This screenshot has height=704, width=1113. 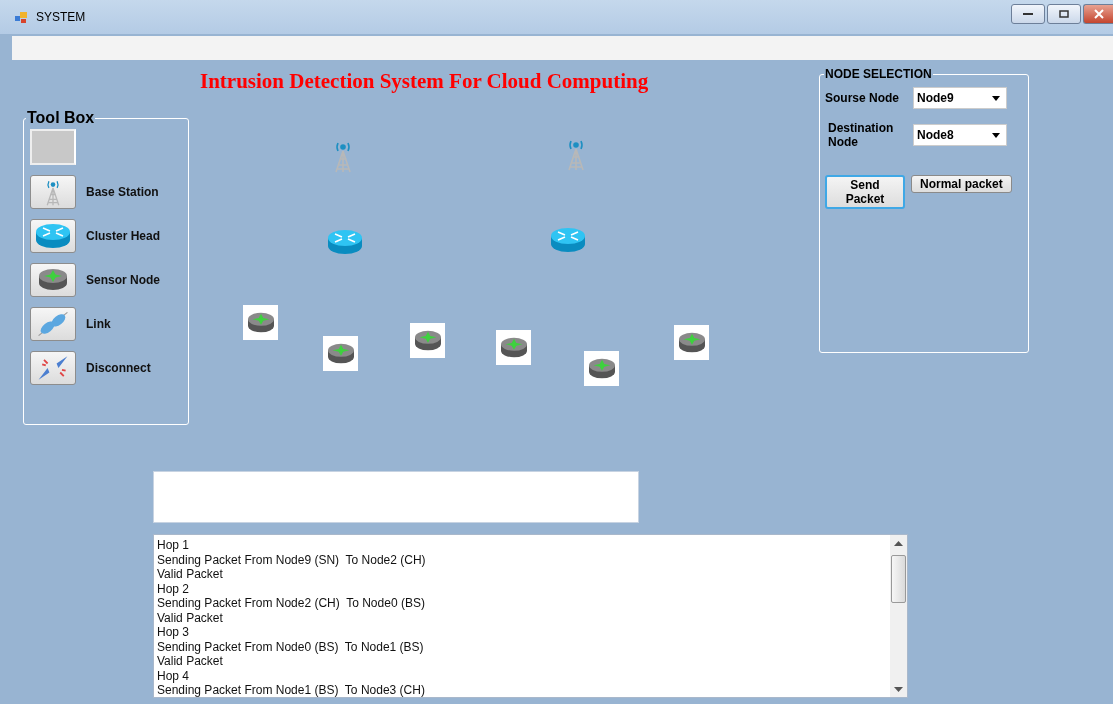 What do you see at coordinates (123, 236) in the screenshot?
I see `tool-label: Cluster Head` at bounding box center [123, 236].